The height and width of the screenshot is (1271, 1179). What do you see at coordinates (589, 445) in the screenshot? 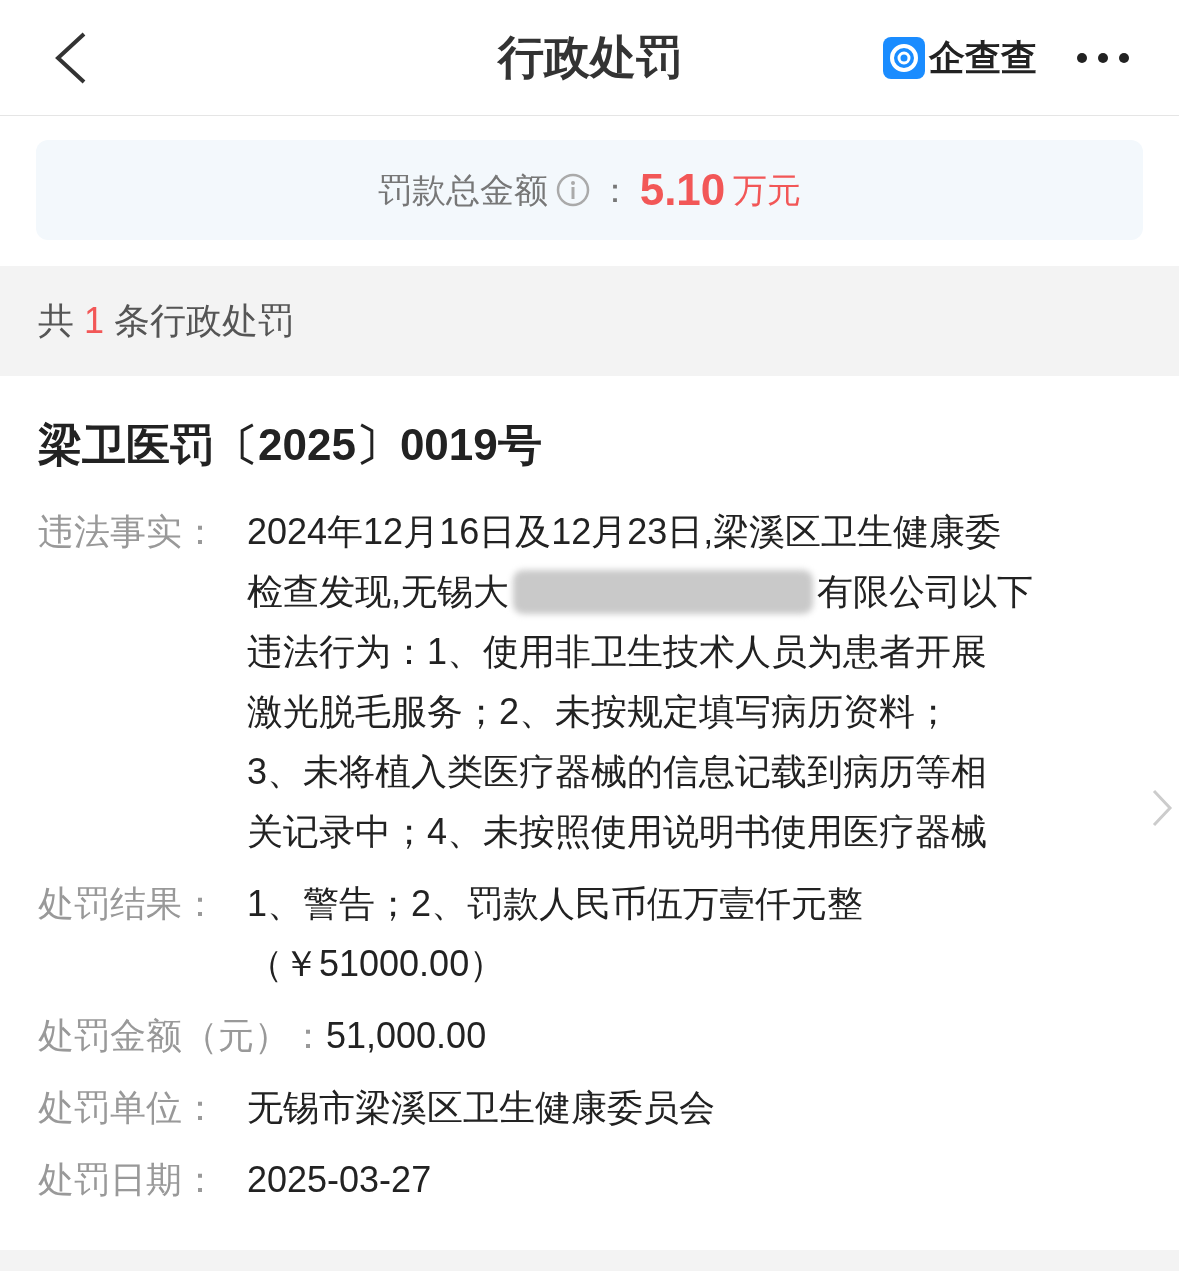
I see `record-title: 梁卫医罚〔2025〕0019号` at bounding box center [589, 445].